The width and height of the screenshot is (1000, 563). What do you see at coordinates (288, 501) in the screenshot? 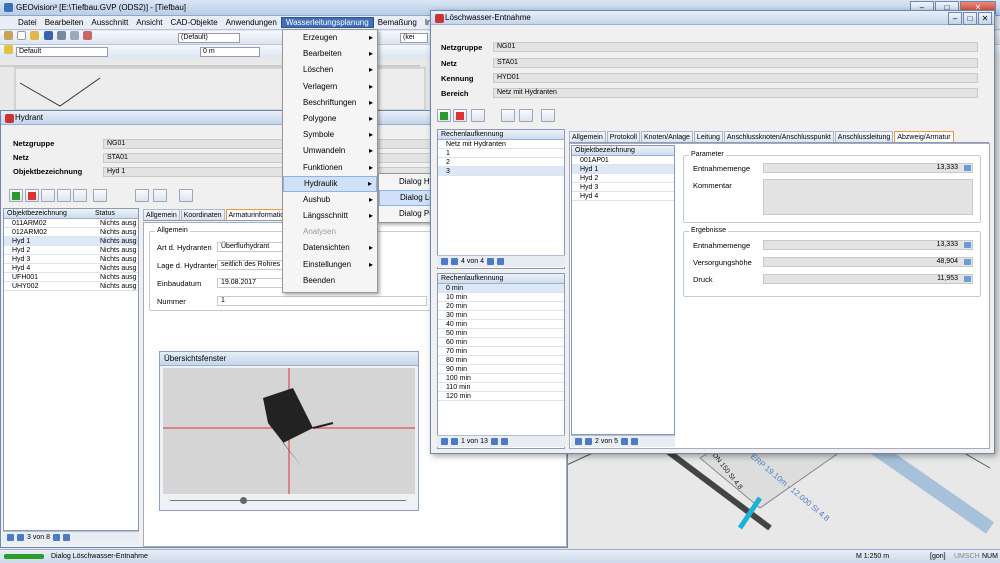
I see `zoom-slider` at bounding box center [288, 501].